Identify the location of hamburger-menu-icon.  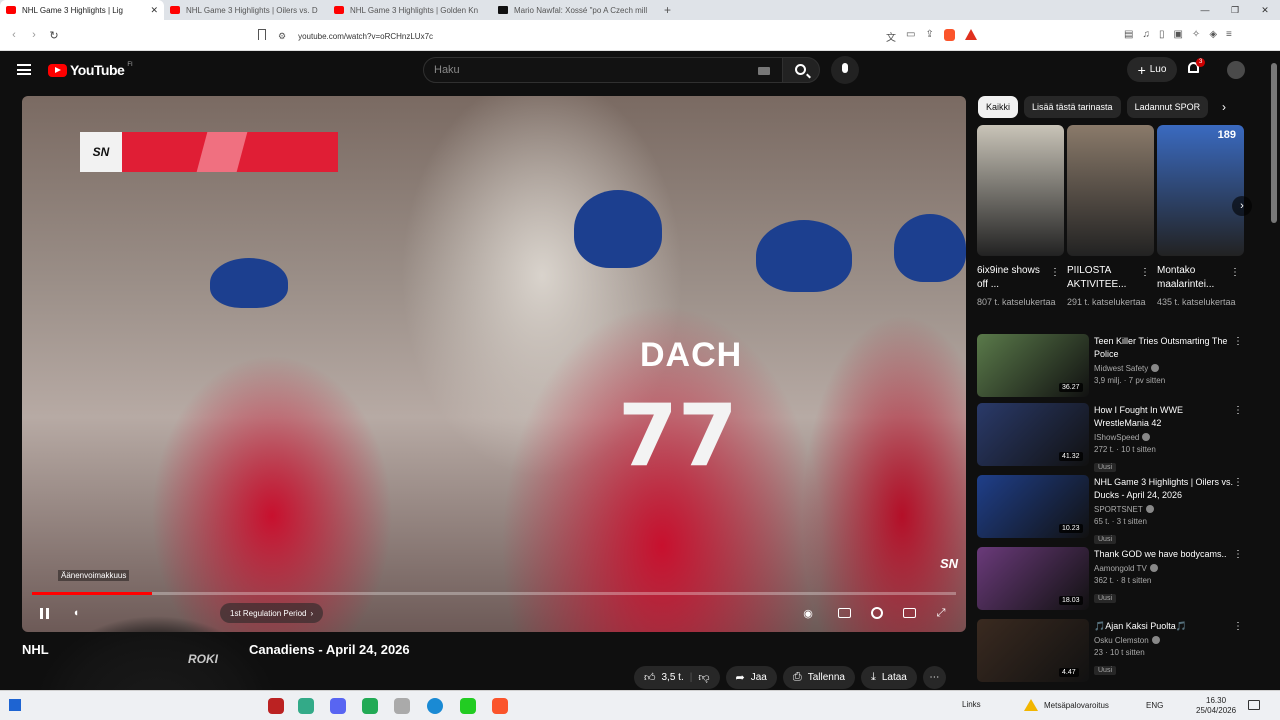
(24, 69).